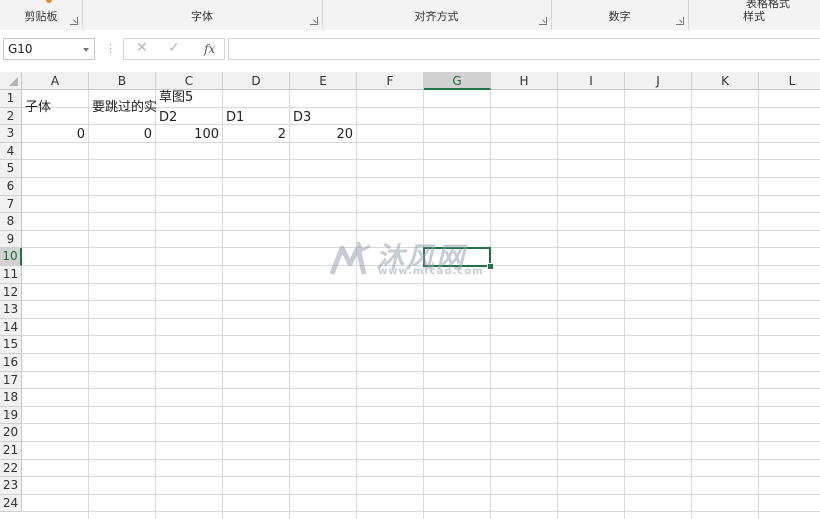  I want to click on column-header-j: J, so click(658, 81).